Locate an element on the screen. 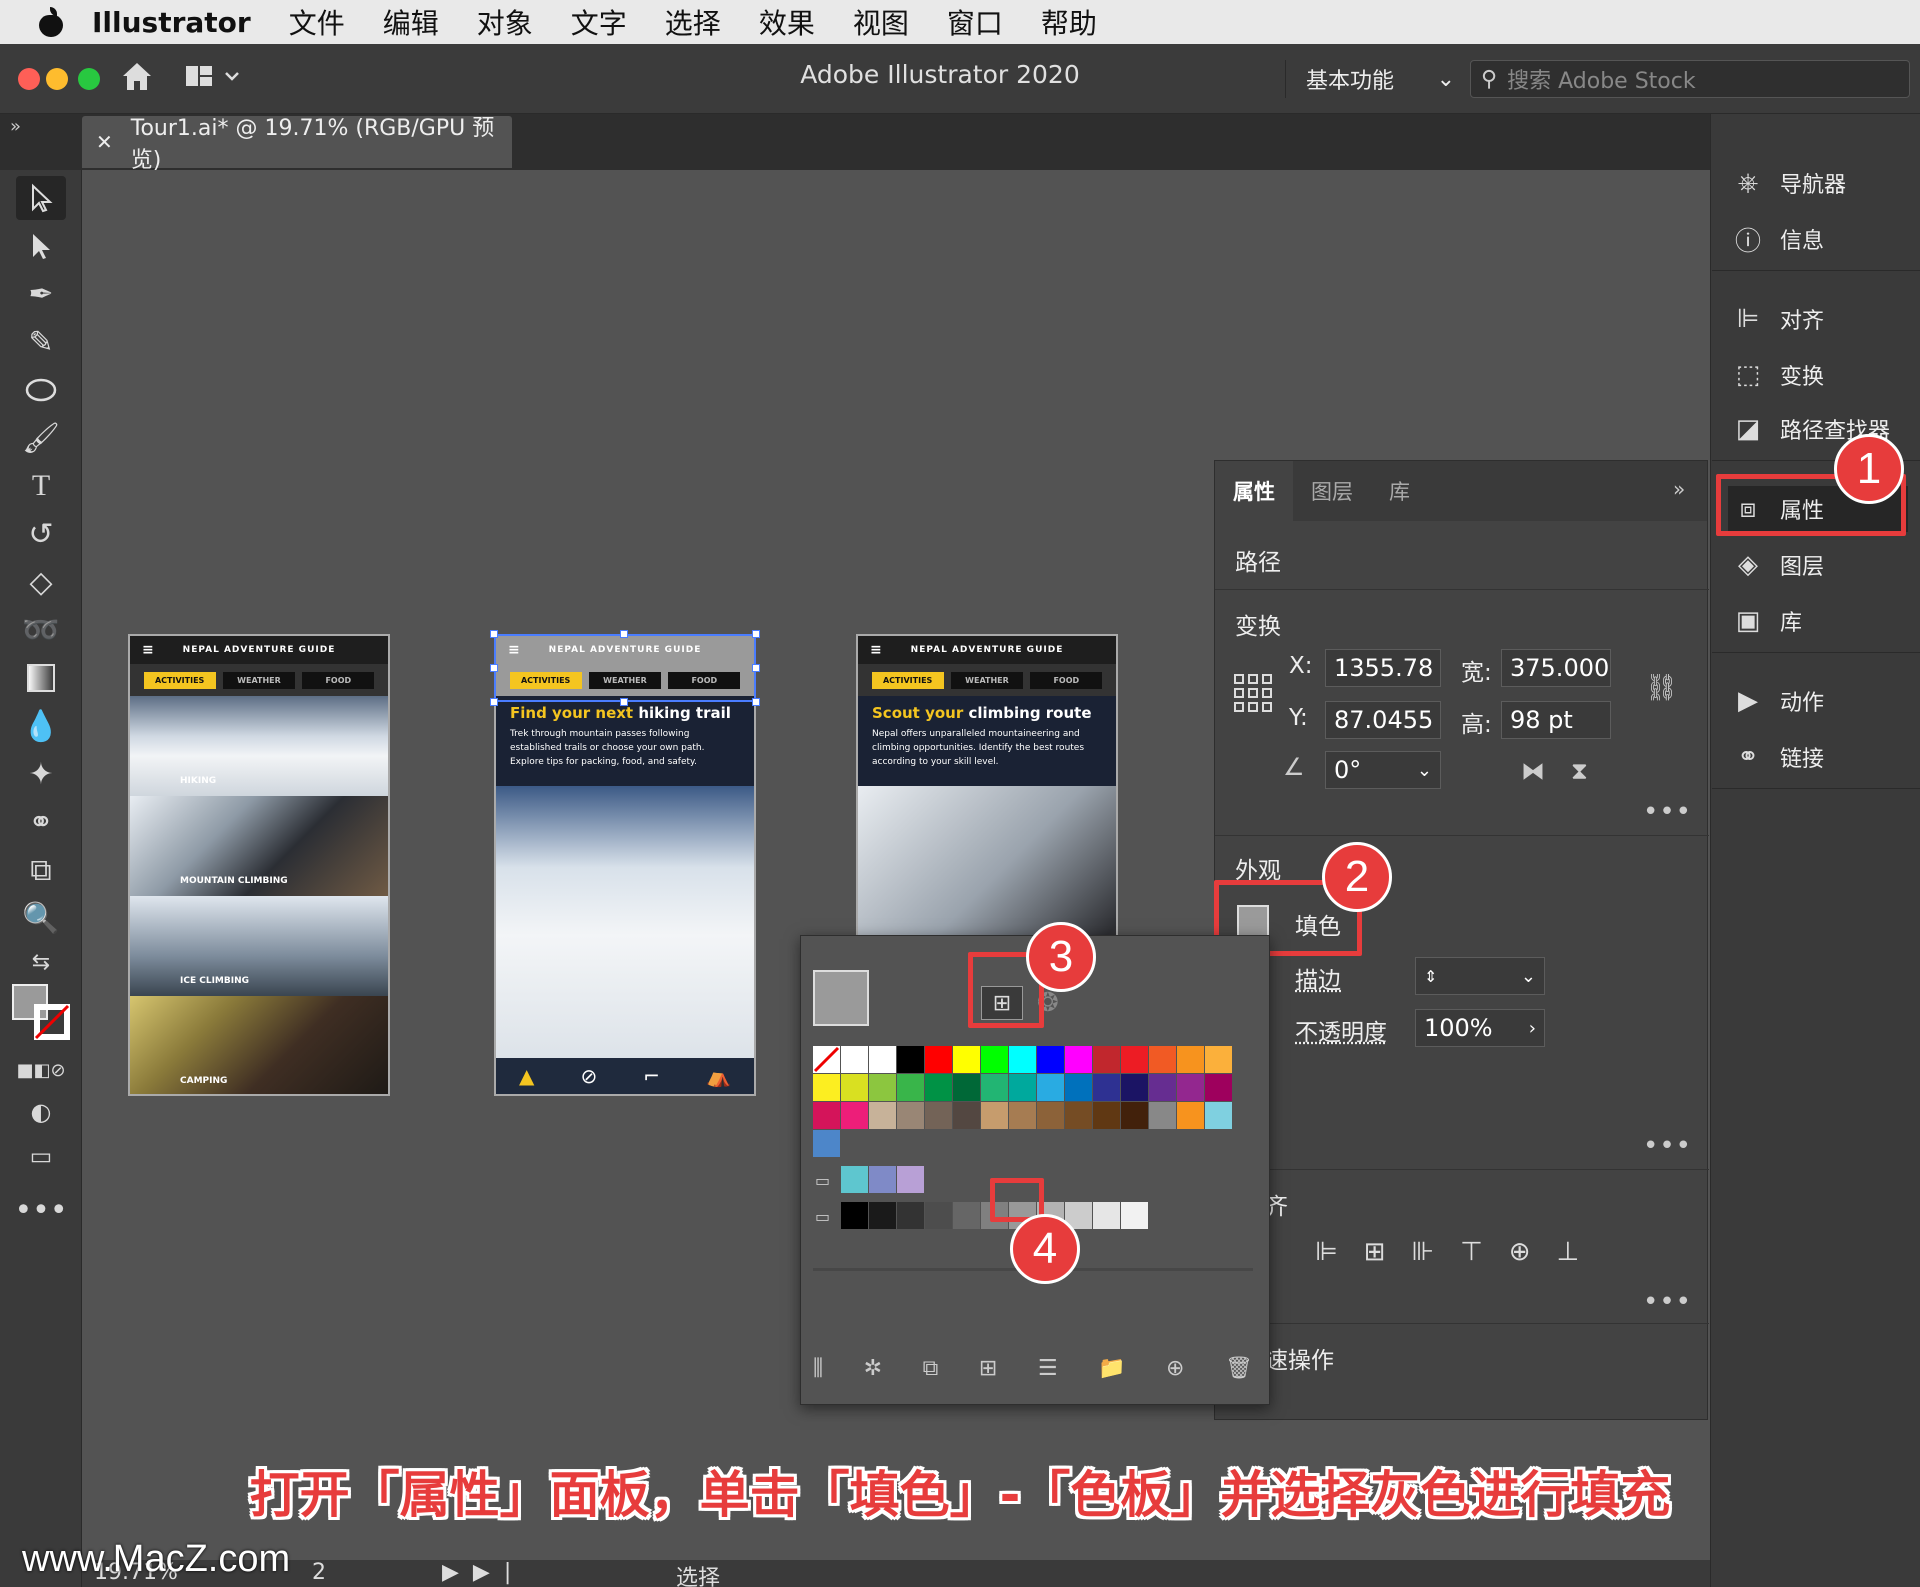 Image resolution: width=1920 pixels, height=1587 pixels. menu-help: 帮助 is located at coordinates (1069, 22).